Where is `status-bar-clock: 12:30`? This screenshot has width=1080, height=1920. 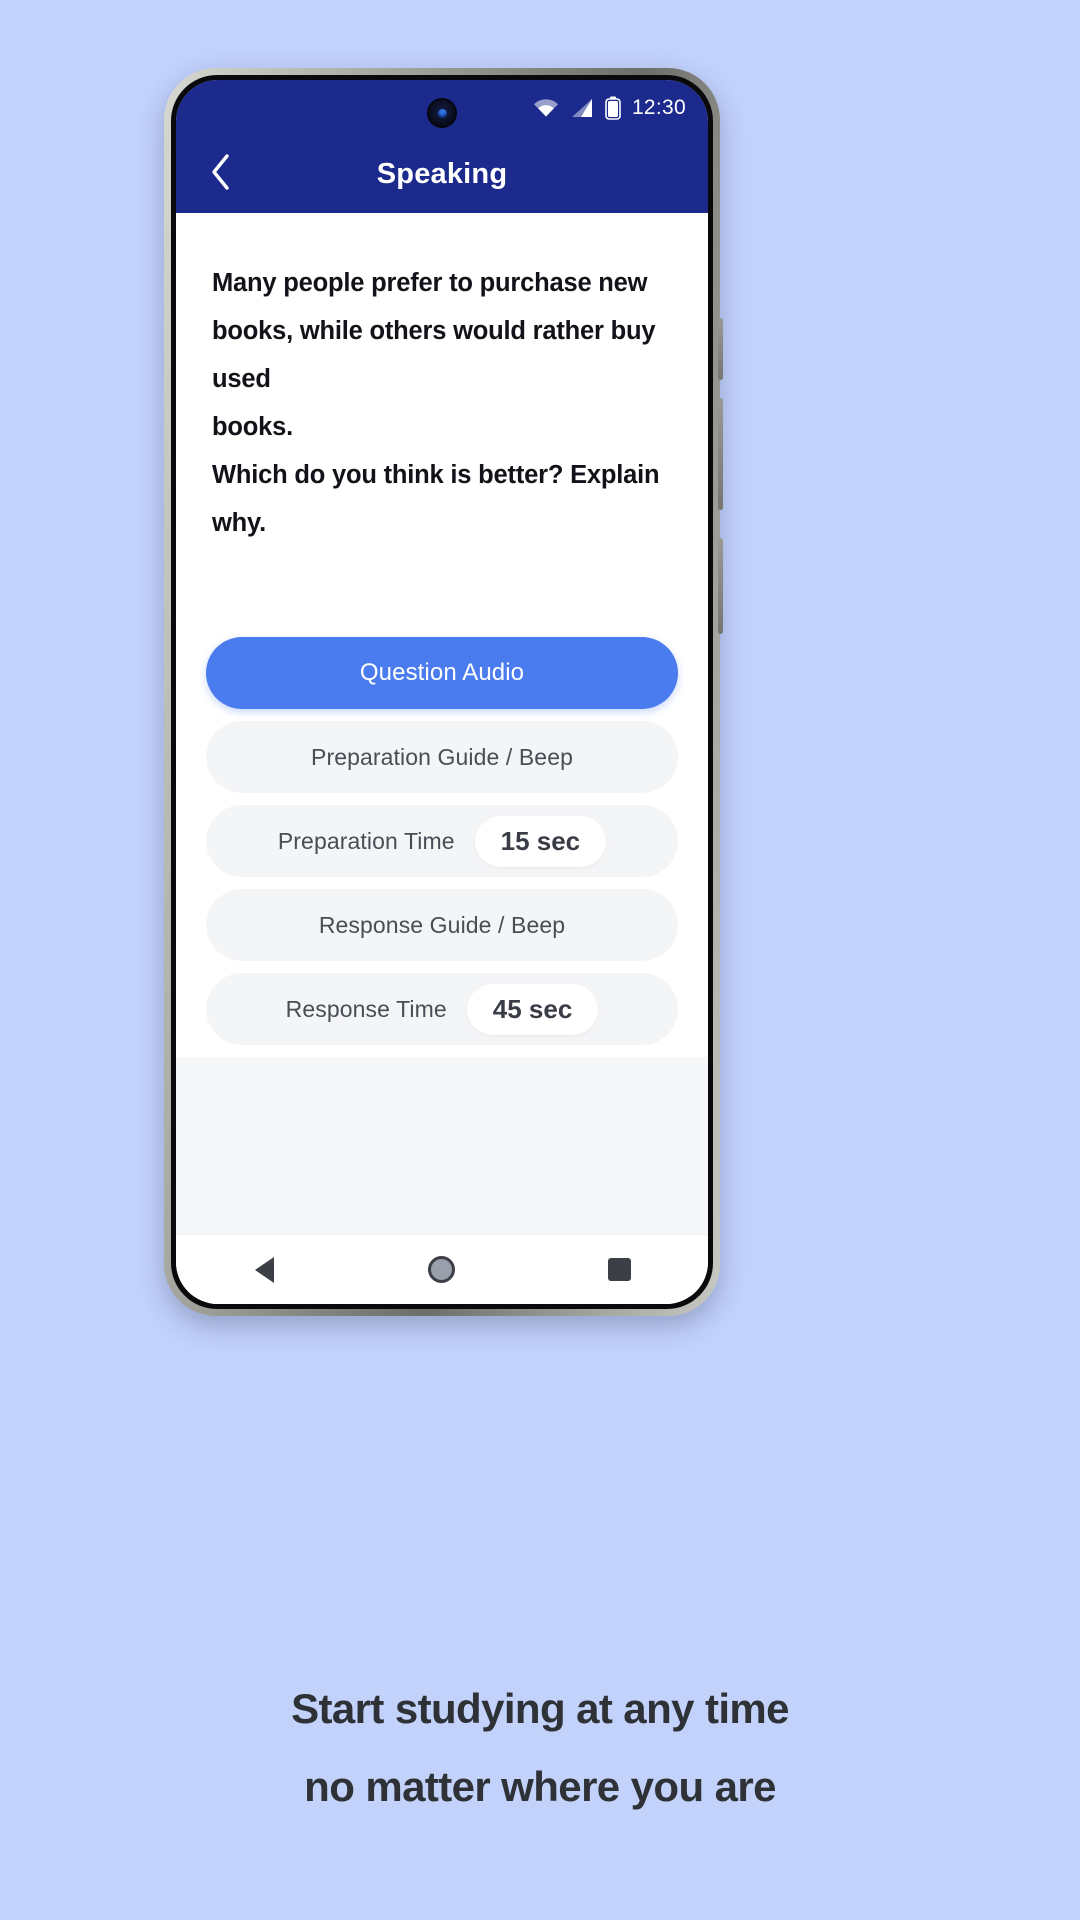
status-bar-clock: 12:30 is located at coordinates (658, 107).